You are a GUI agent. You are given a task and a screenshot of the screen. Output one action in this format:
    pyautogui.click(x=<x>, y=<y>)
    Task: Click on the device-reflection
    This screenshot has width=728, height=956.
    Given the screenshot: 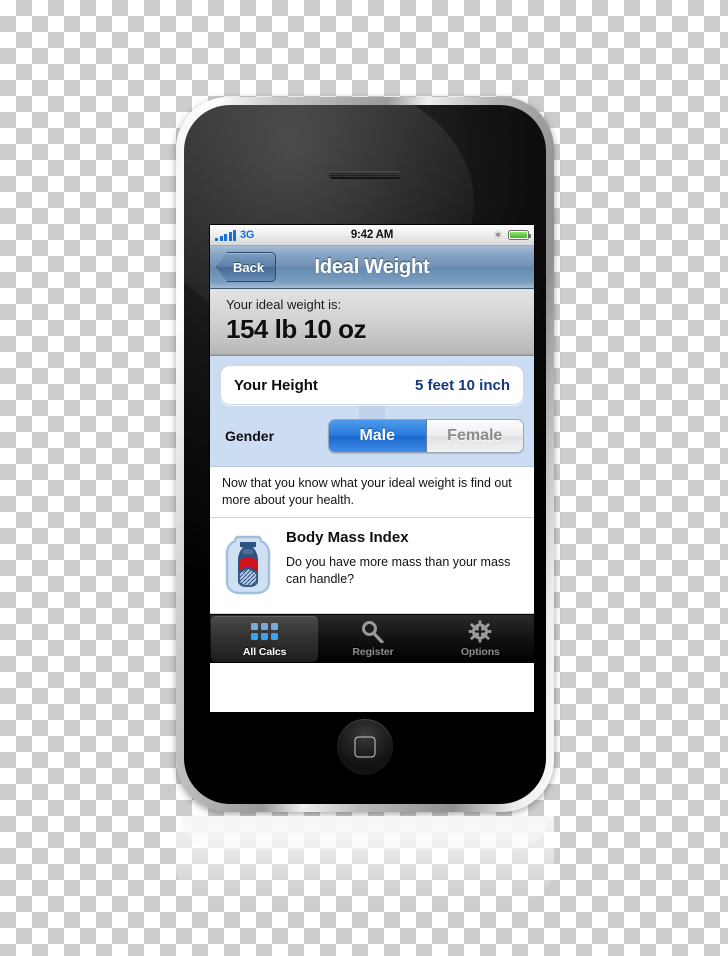 What is the action you would take?
    pyautogui.click(x=365, y=862)
    